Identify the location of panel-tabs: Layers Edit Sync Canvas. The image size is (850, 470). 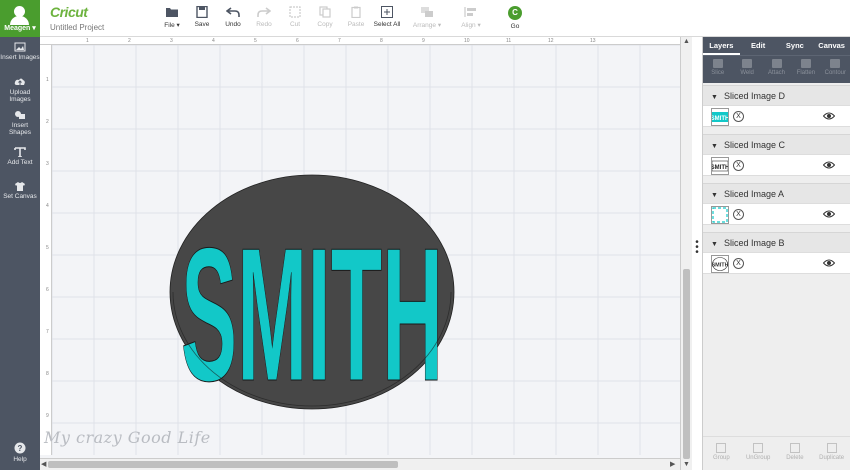
(776, 46).